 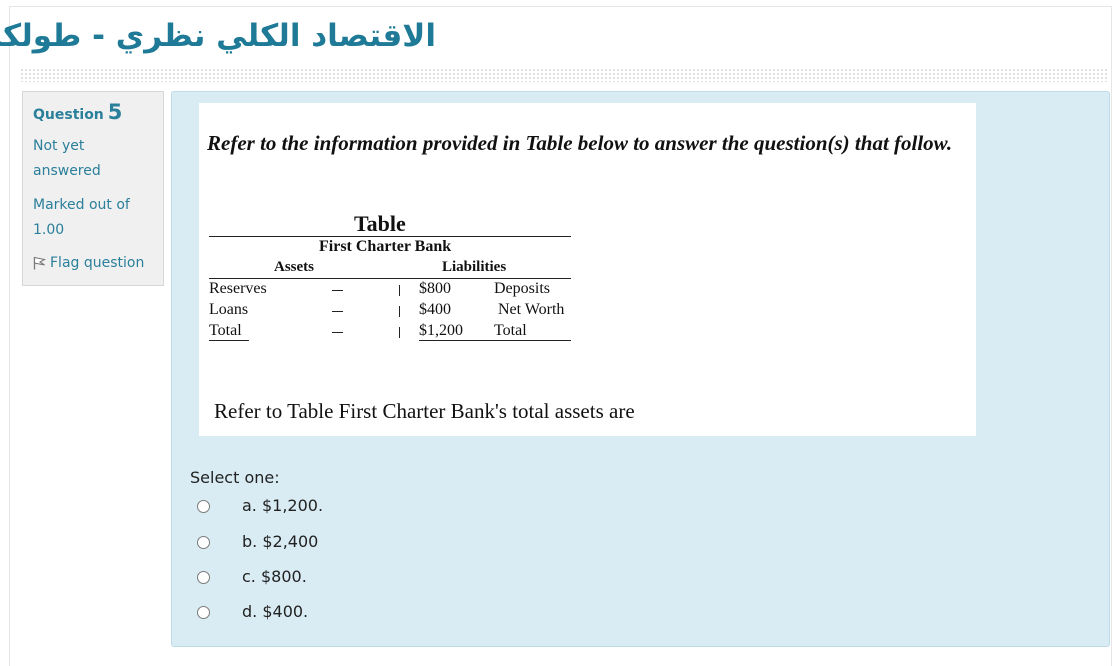 What do you see at coordinates (564, 75) in the screenshot?
I see `divider` at bounding box center [564, 75].